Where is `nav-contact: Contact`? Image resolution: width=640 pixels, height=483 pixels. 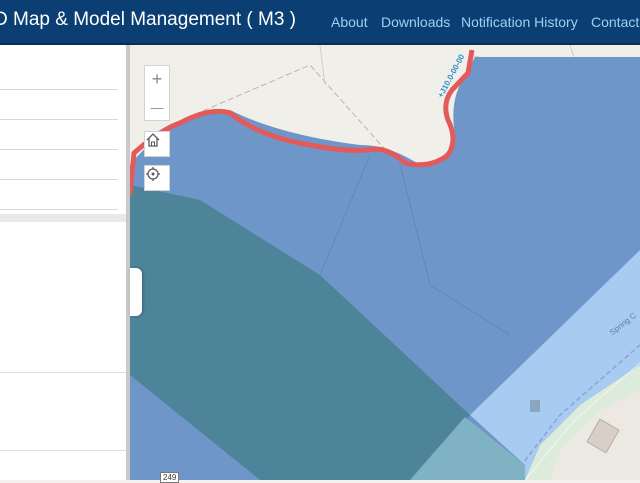
nav-contact: Contact is located at coordinates (615, 22).